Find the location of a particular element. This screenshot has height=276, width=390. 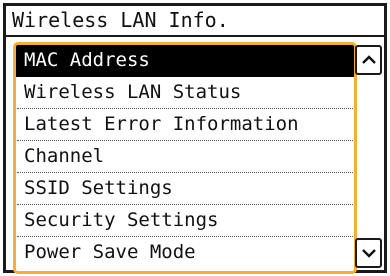

menu-item-ssid-settings: SSID Settings is located at coordinates (185, 189).